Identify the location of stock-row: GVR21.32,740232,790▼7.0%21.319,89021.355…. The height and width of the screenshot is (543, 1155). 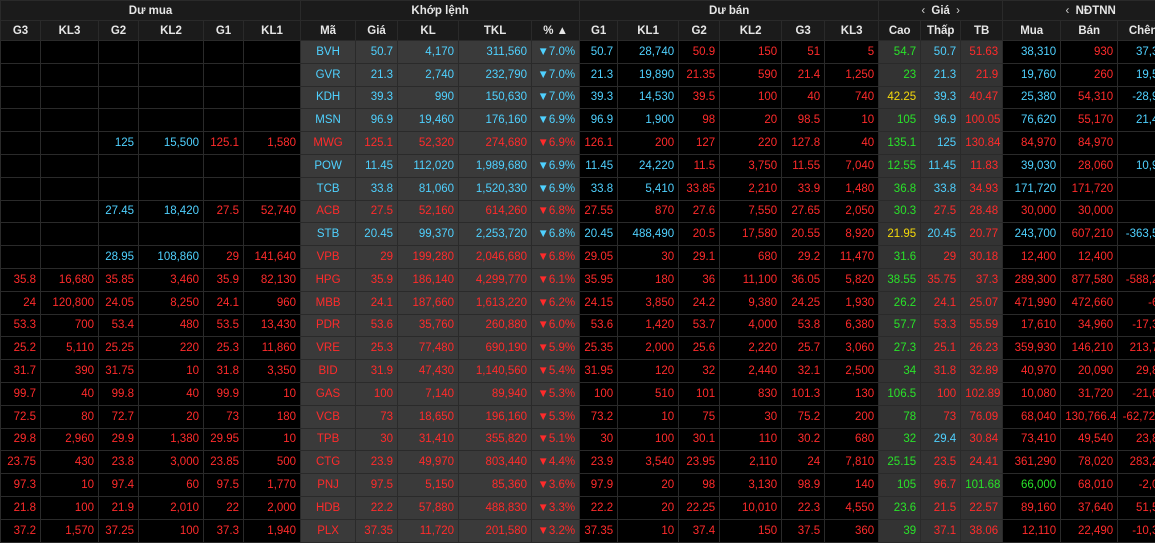
(578, 74).